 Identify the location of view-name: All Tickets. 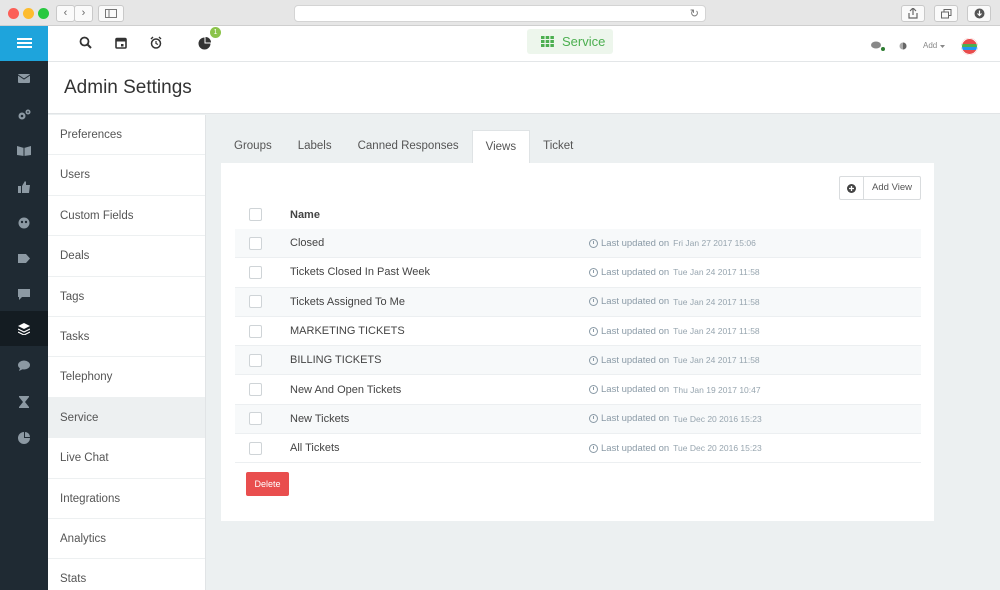
(315, 448).